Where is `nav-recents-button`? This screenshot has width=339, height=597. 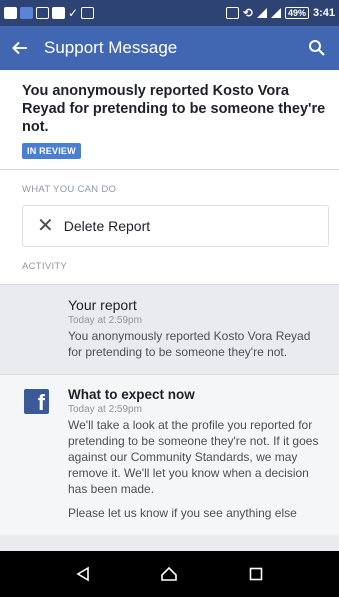
nav-recents-button is located at coordinates (256, 574).